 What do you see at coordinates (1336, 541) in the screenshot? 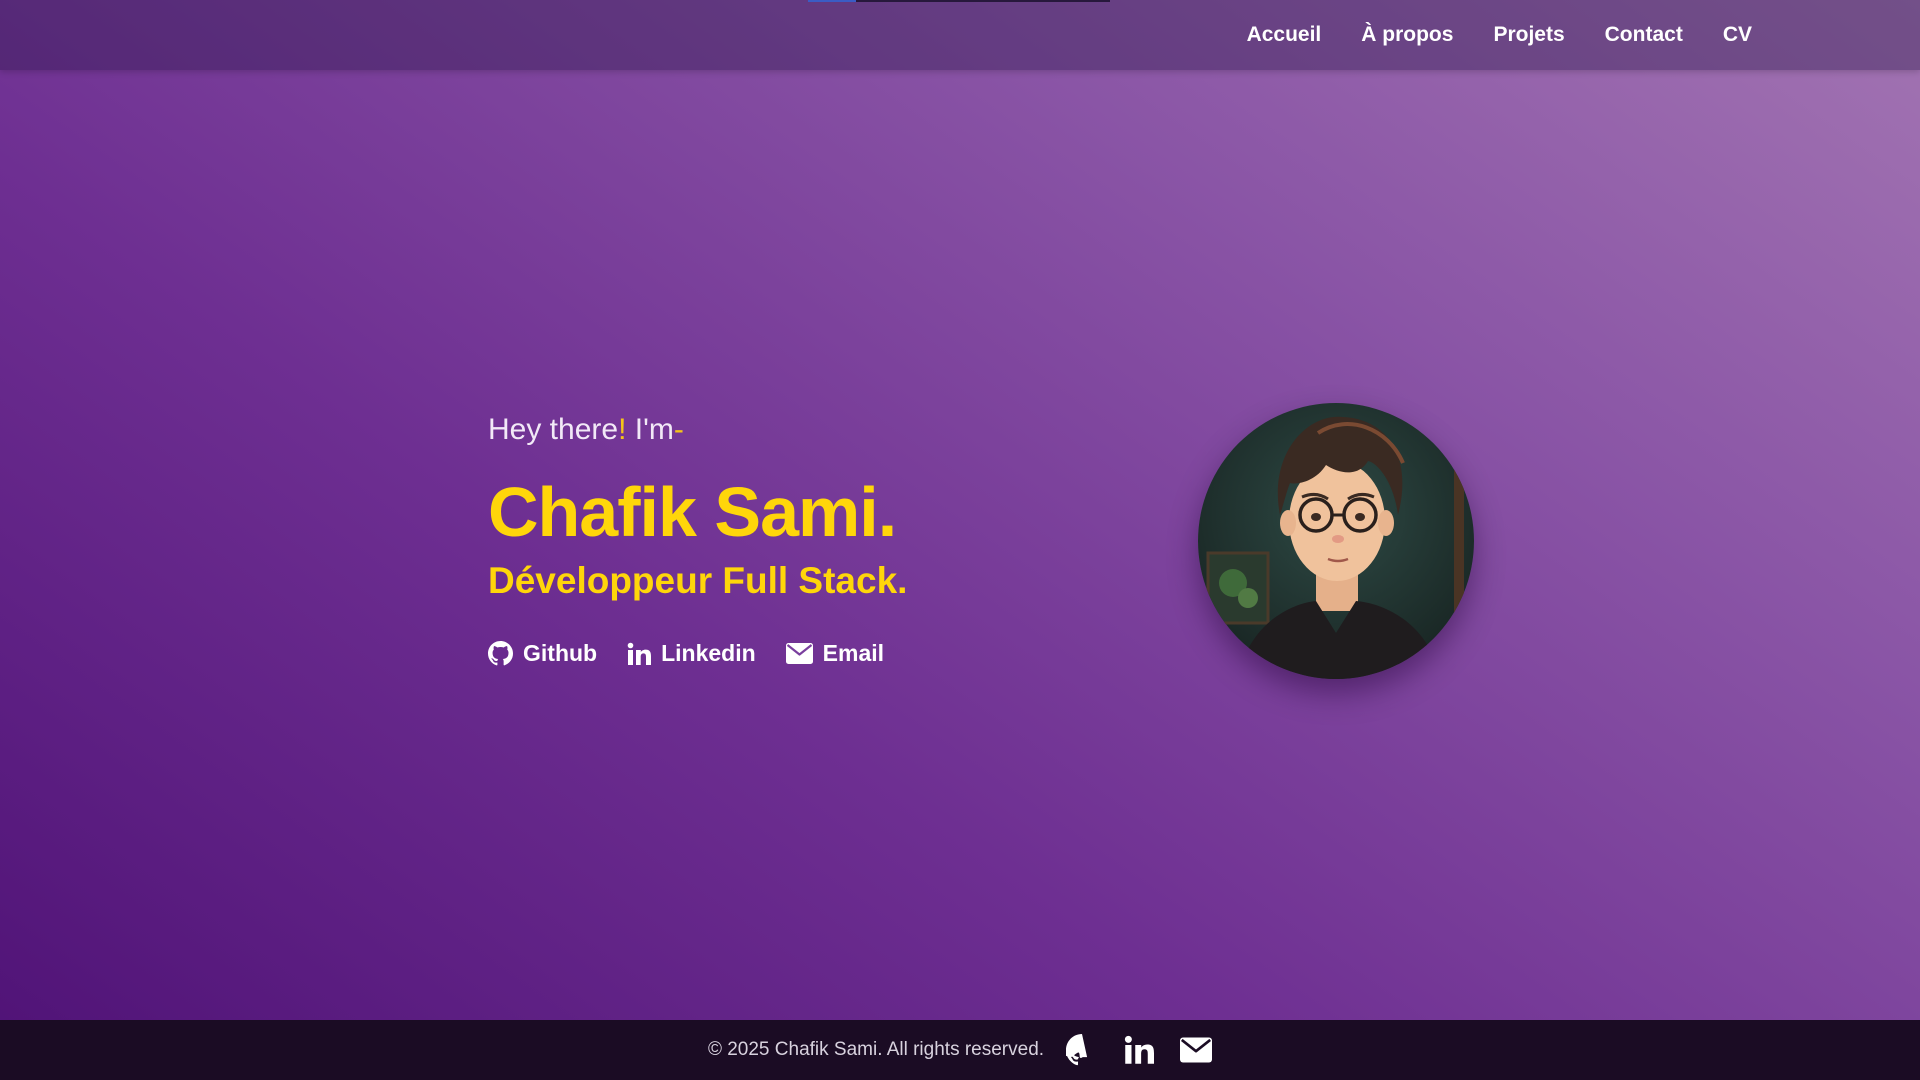
I see `profile-avatar` at bounding box center [1336, 541].